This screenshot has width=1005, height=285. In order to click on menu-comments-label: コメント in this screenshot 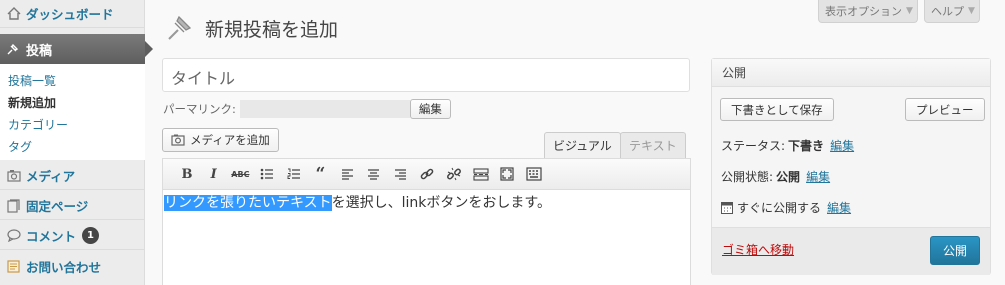, I will do `click(51, 236)`.